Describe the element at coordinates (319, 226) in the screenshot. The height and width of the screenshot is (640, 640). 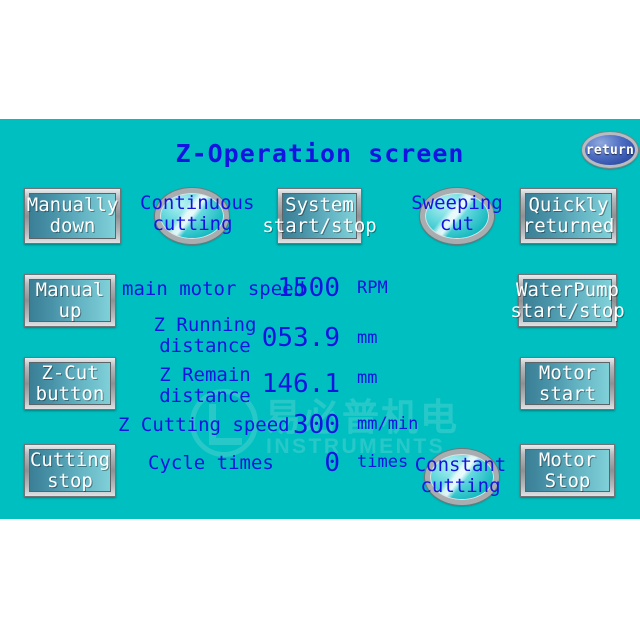
I see `system-start-stop-label-line2: start/stop` at that location.